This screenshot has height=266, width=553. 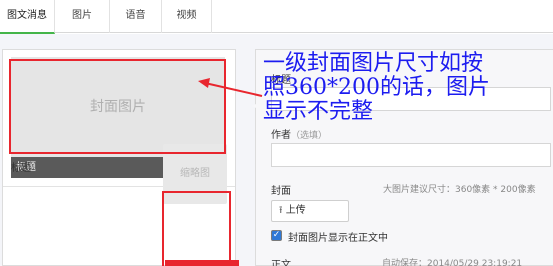 I want to click on annotation-text: 一级封面图片尺寸如按 照360*200的话，图片 显示不完整, so click(x=376, y=87).